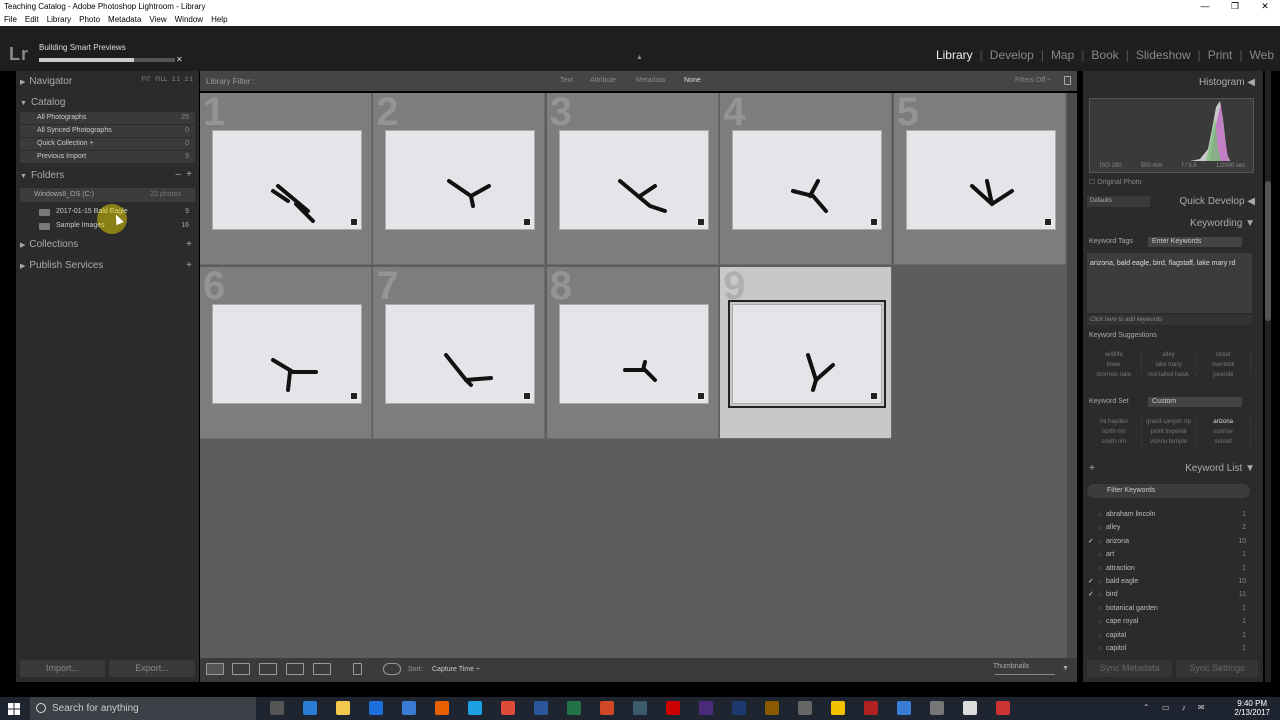 The image size is (1280, 720). I want to click on excel-icon, so click(574, 708).